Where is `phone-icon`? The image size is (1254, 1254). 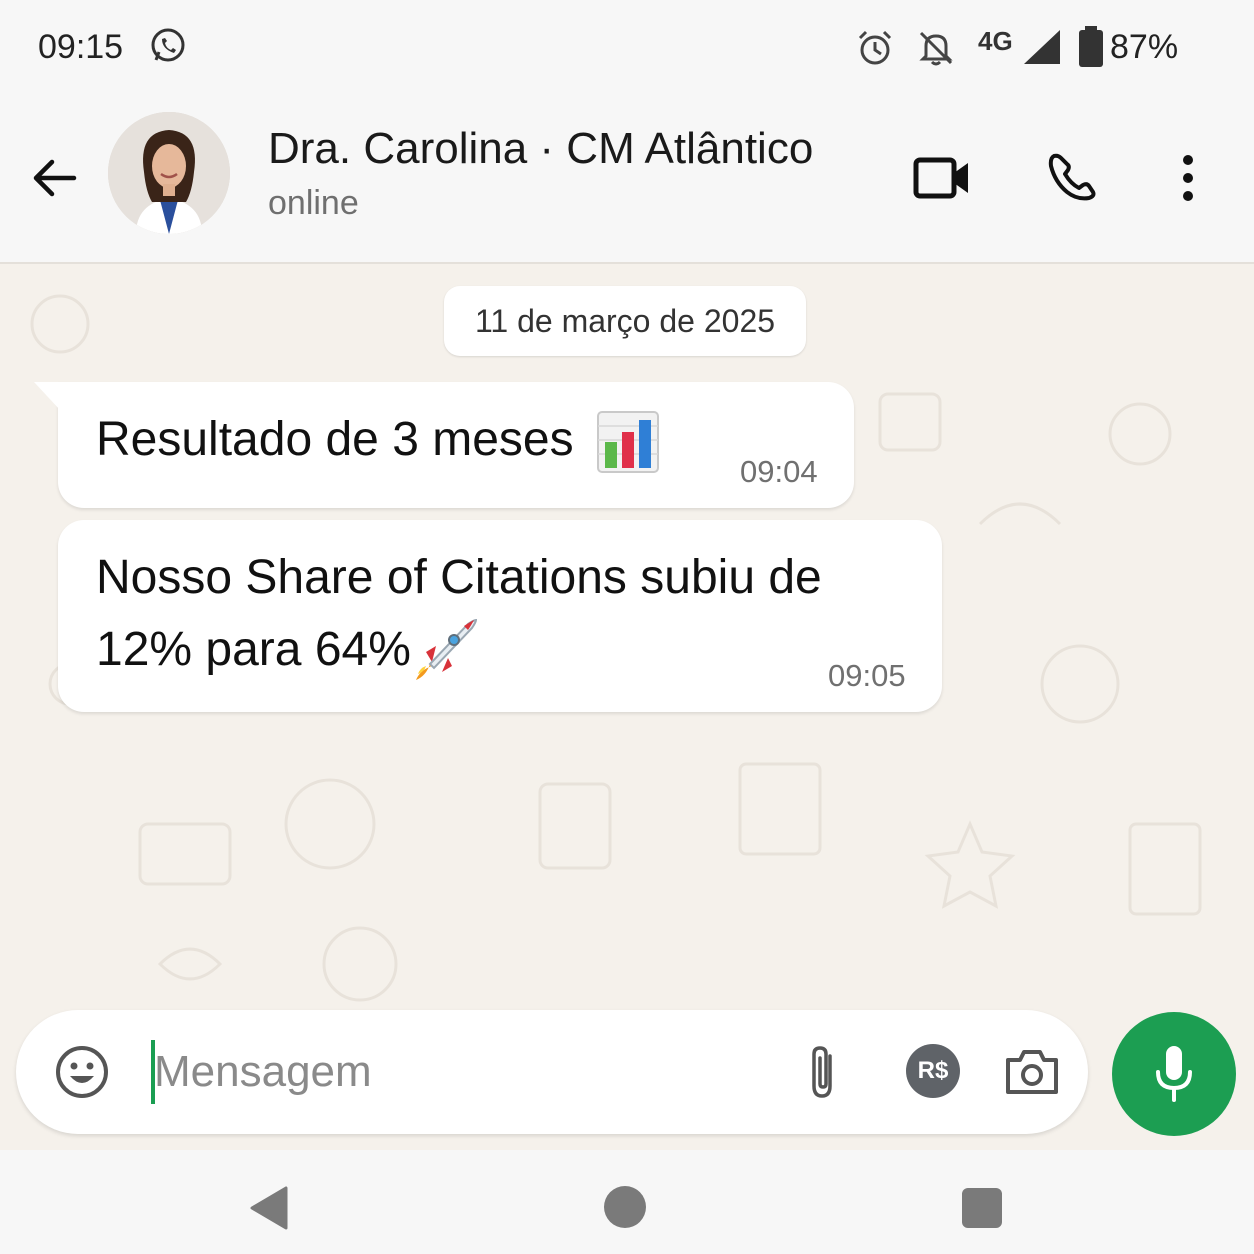 phone-icon is located at coordinates (1072, 176).